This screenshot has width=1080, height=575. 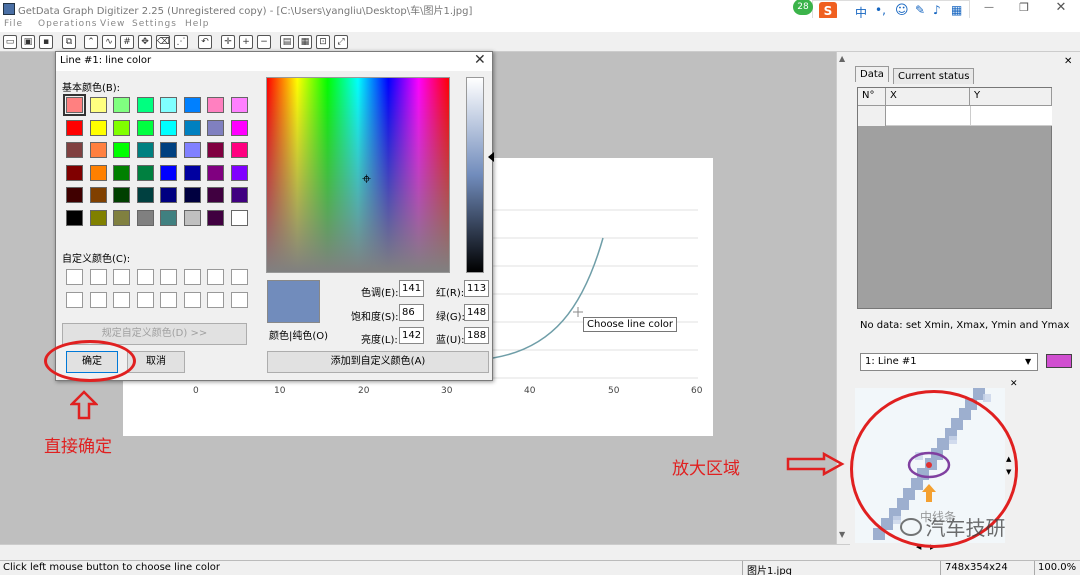 I want to click on color-spectrum: ⌖, so click(x=358, y=175).